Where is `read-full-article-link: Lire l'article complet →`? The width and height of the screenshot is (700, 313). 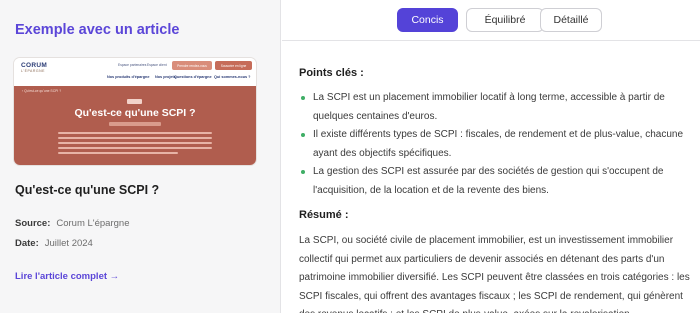 read-full-article-link: Lire l'article complet → is located at coordinates (67, 276).